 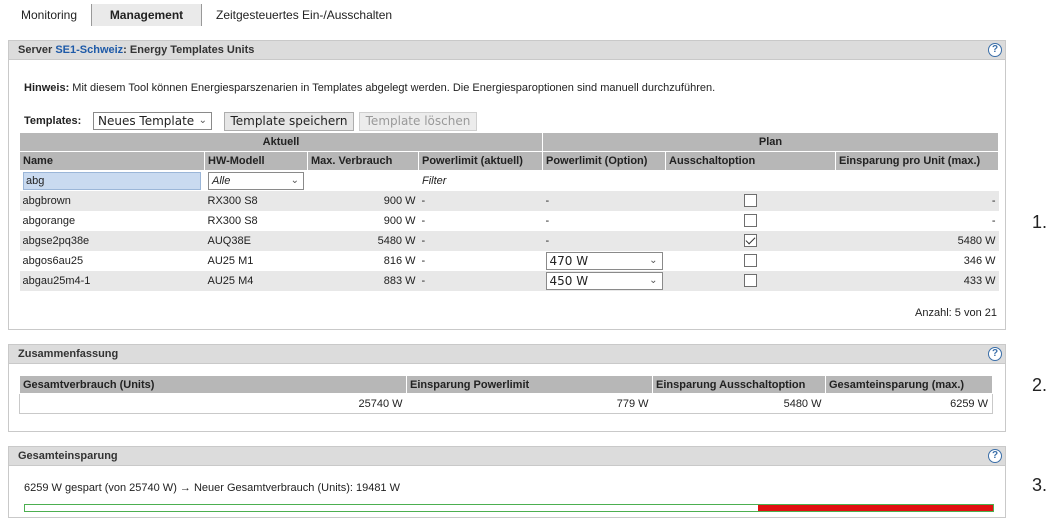 I want to click on col-ausschaltoption: Ausschaltoption, so click(x=750, y=161).